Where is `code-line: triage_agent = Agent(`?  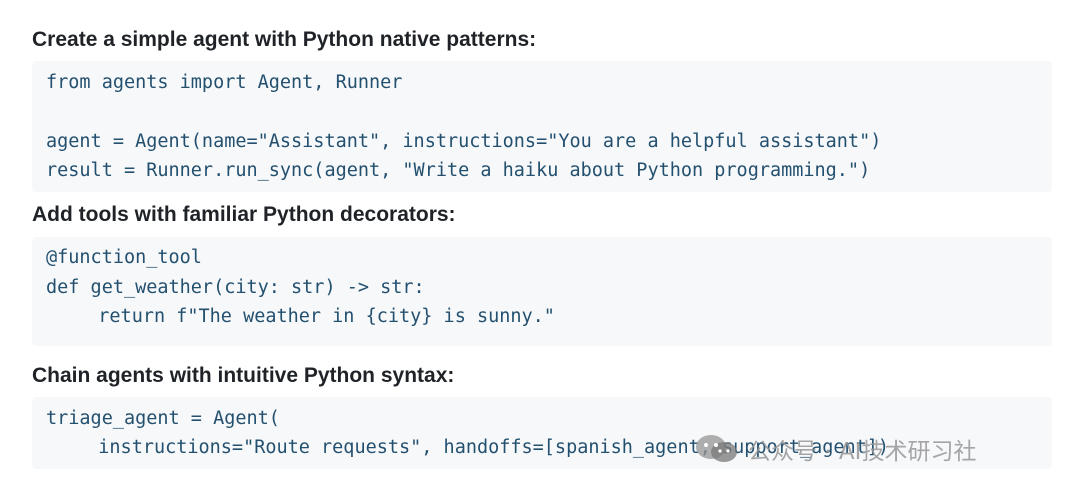 code-line: triage_agent = Agent( is located at coordinates (163, 418).